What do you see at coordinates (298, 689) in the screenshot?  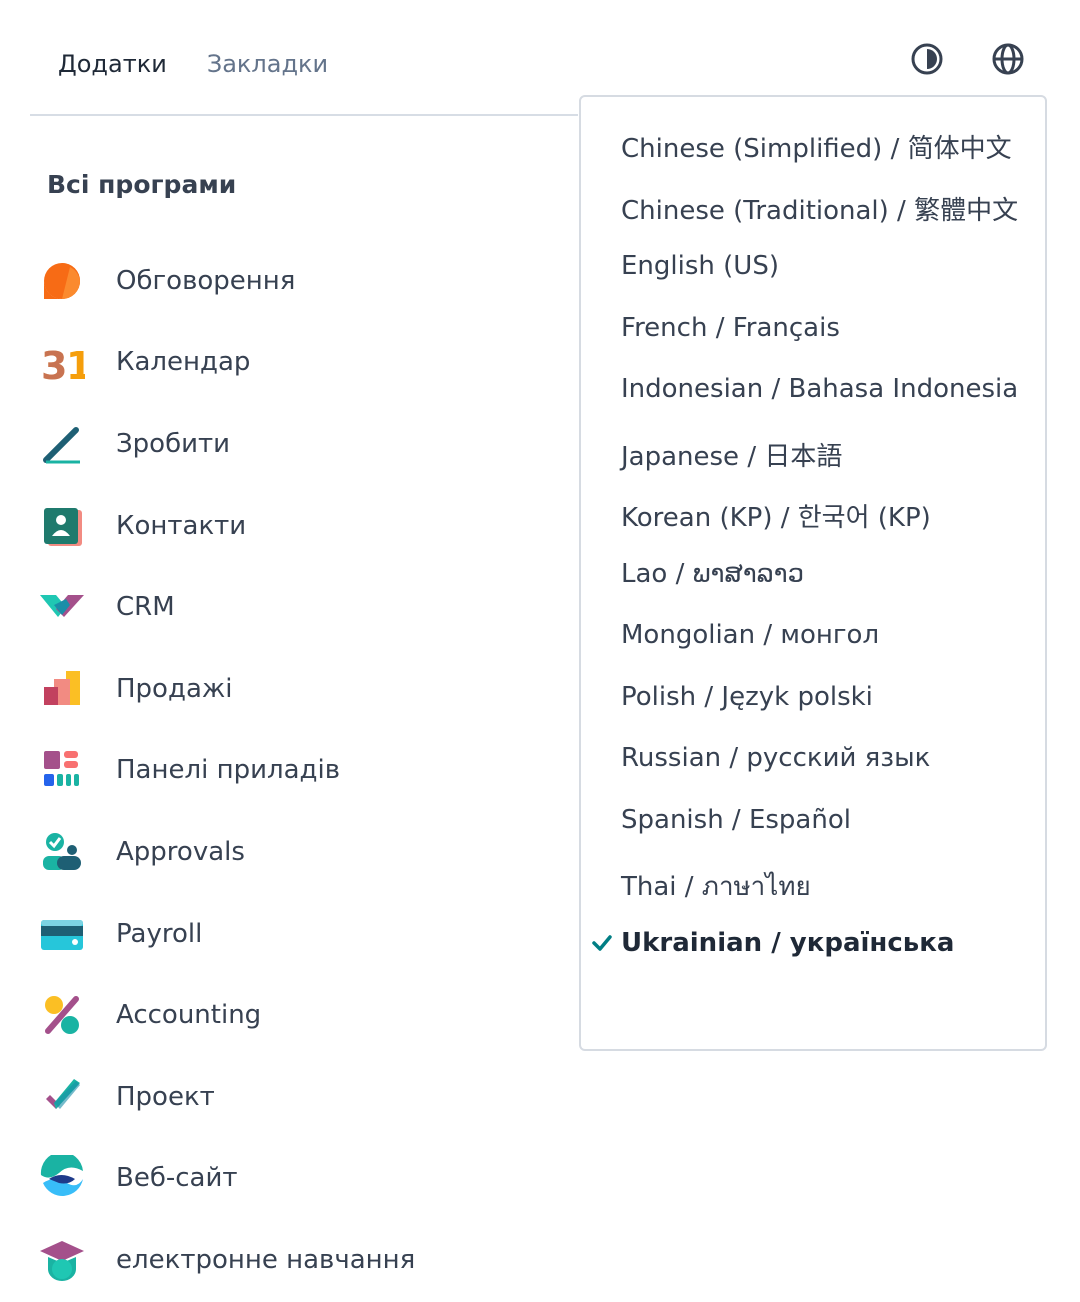 I see `app-item-sales: Продажі` at bounding box center [298, 689].